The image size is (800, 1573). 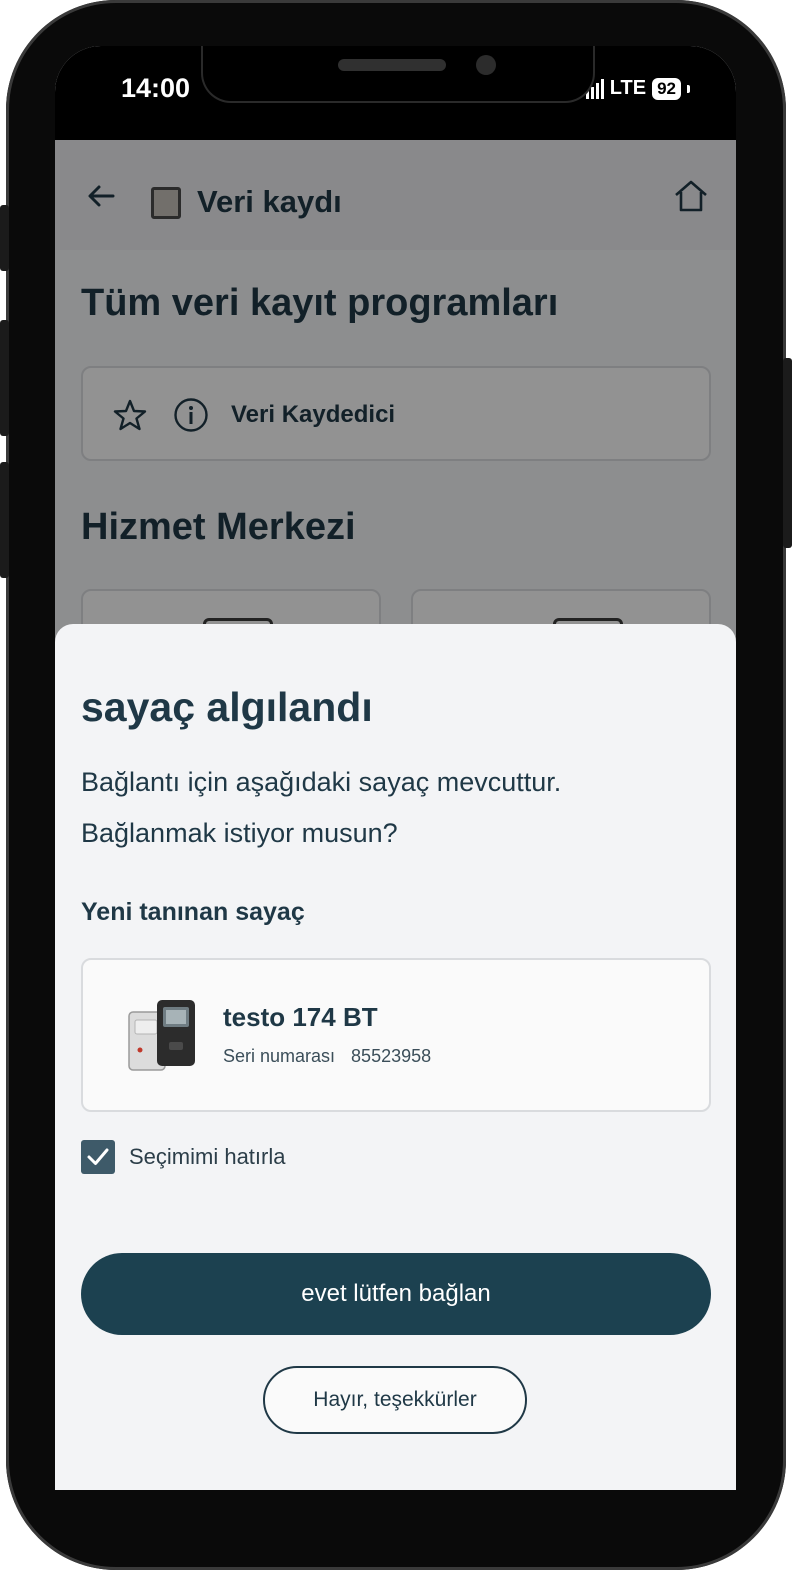 What do you see at coordinates (486, 65) in the screenshot?
I see `front-camera` at bounding box center [486, 65].